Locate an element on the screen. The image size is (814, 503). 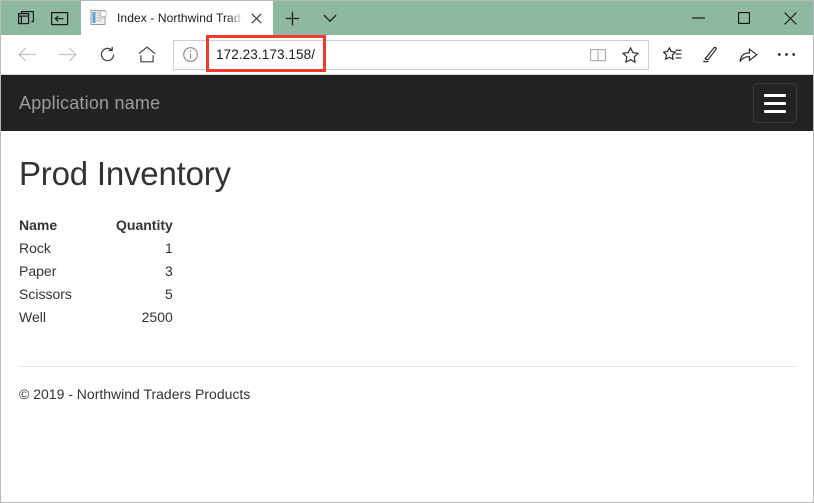
favorites-hub-icon is located at coordinates (672, 55).